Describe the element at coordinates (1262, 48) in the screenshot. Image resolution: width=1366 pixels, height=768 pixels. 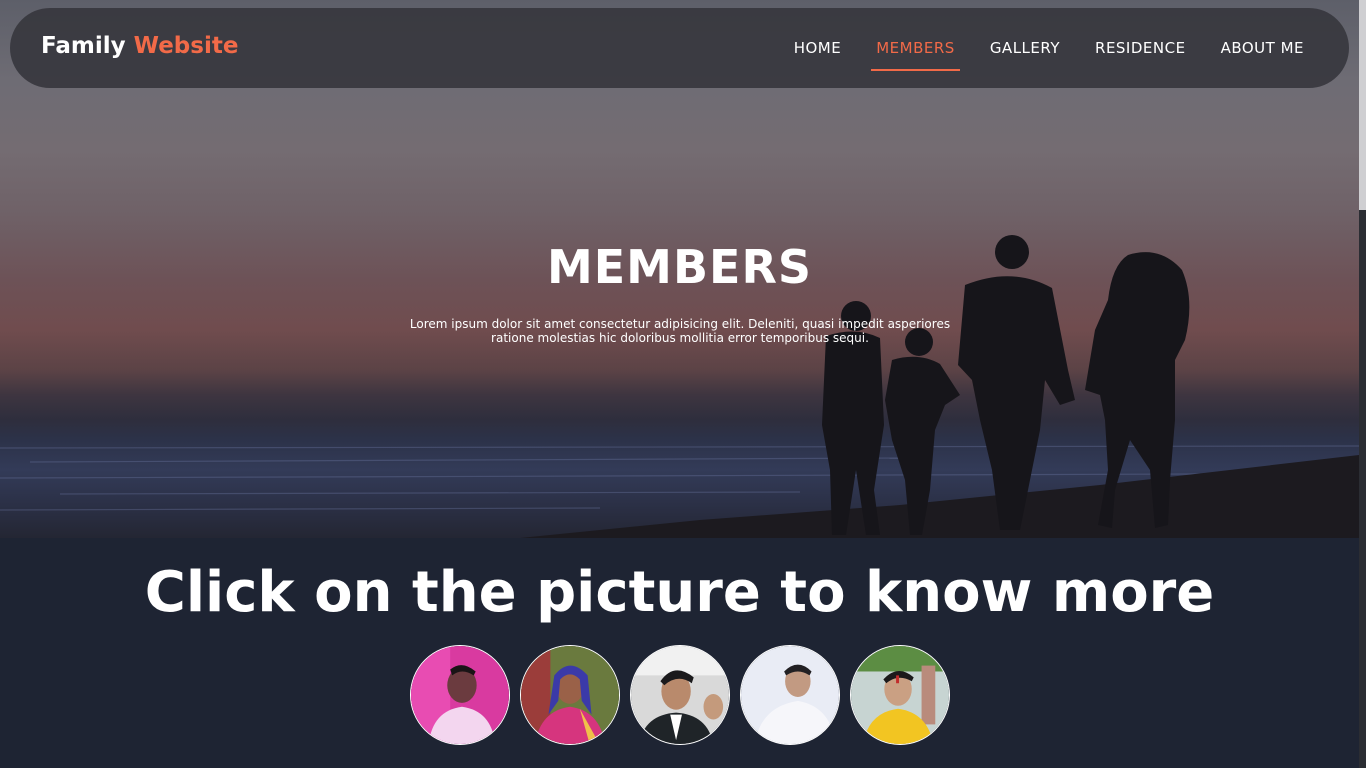
I see `nav-link-about-me: ABOUT ME` at that location.